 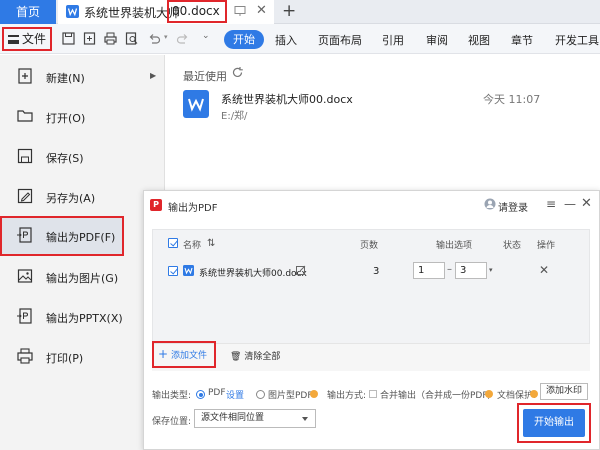 What do you see at coordinates (454, 246) in the screenshot?
I see `column-header-output-options: 输出选项` at bounding box center [454, 246].